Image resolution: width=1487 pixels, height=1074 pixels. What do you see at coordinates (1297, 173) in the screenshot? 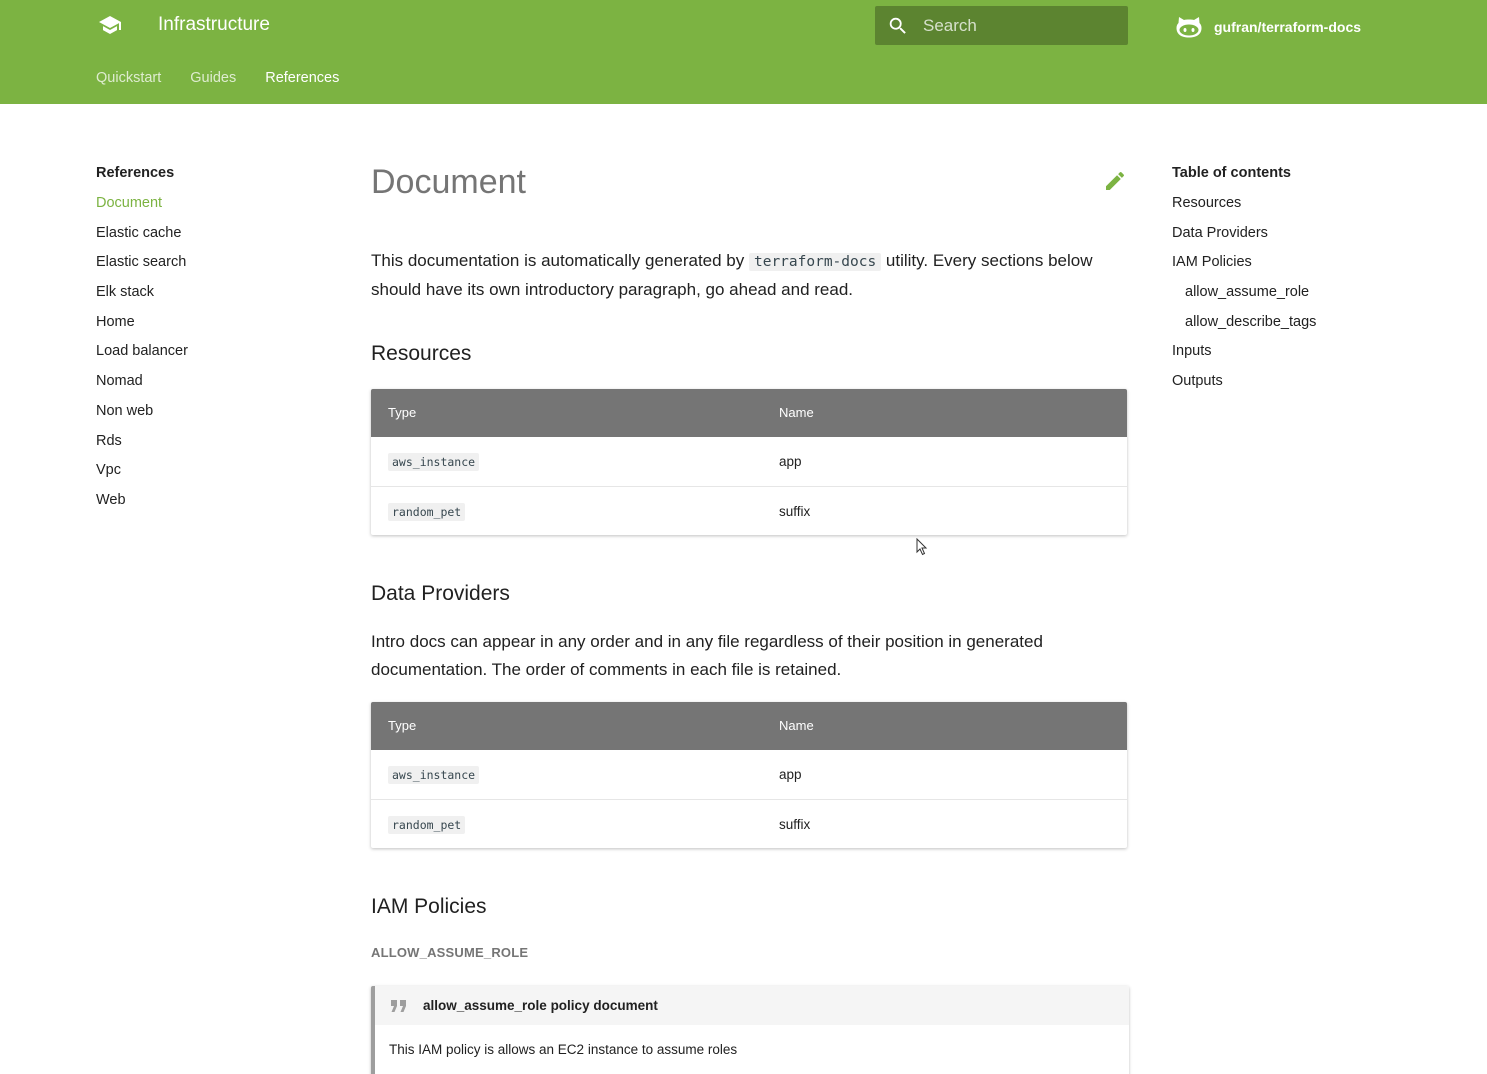
I see `toc-title: Table of contents` at bounding box center [1297, 173].